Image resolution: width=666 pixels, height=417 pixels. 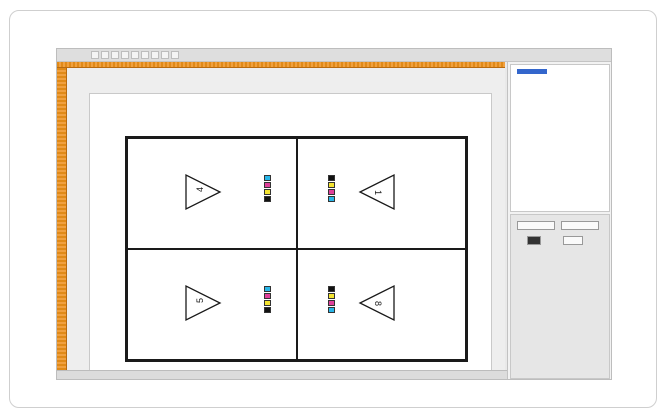 I want to click on layer-tree, so click(x=560, y=138).